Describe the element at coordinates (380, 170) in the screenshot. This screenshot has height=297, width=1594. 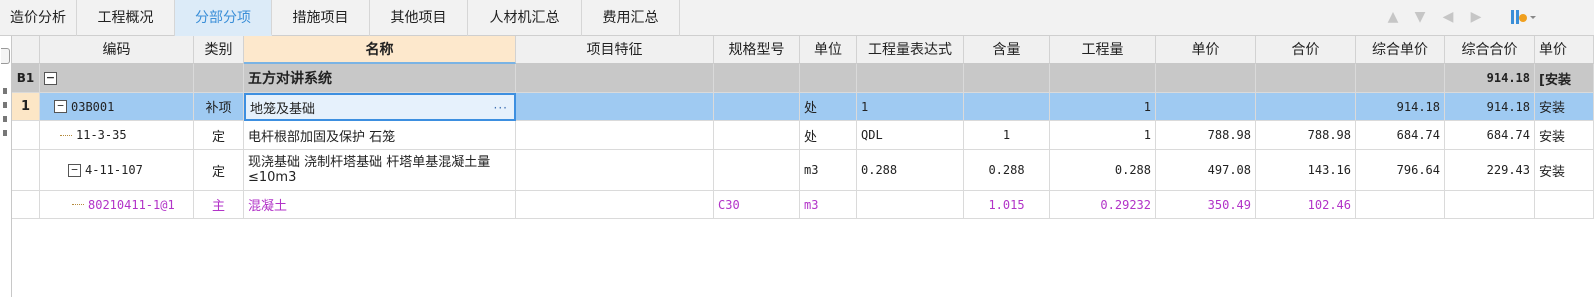
I see `name-cell: 现浇基础 浇制杆塔基础 杆塔单基混凝土量≤10m3` at that location.